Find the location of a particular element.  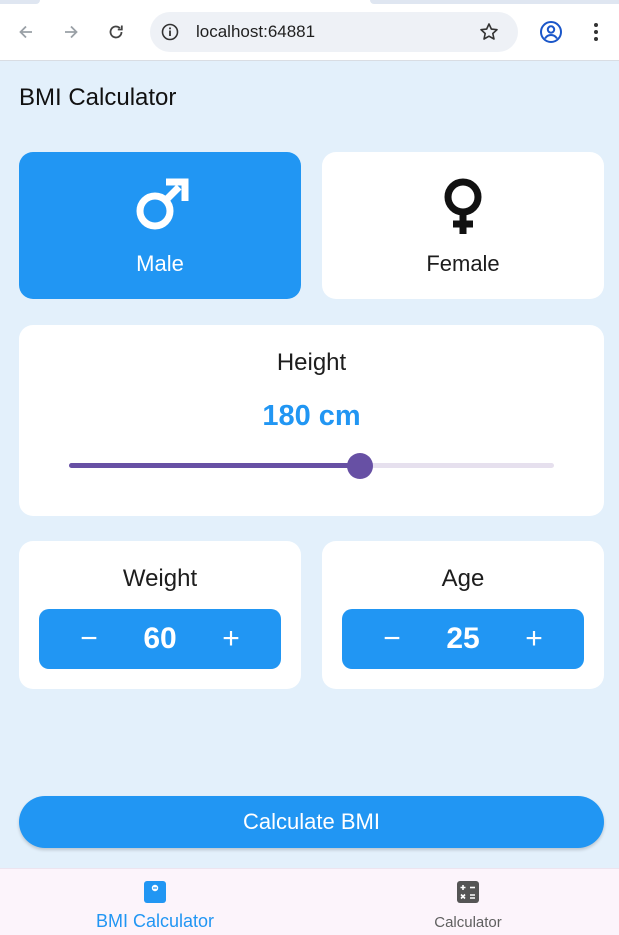

age-stepper: − 25 + is located at coordinates (463, 639).